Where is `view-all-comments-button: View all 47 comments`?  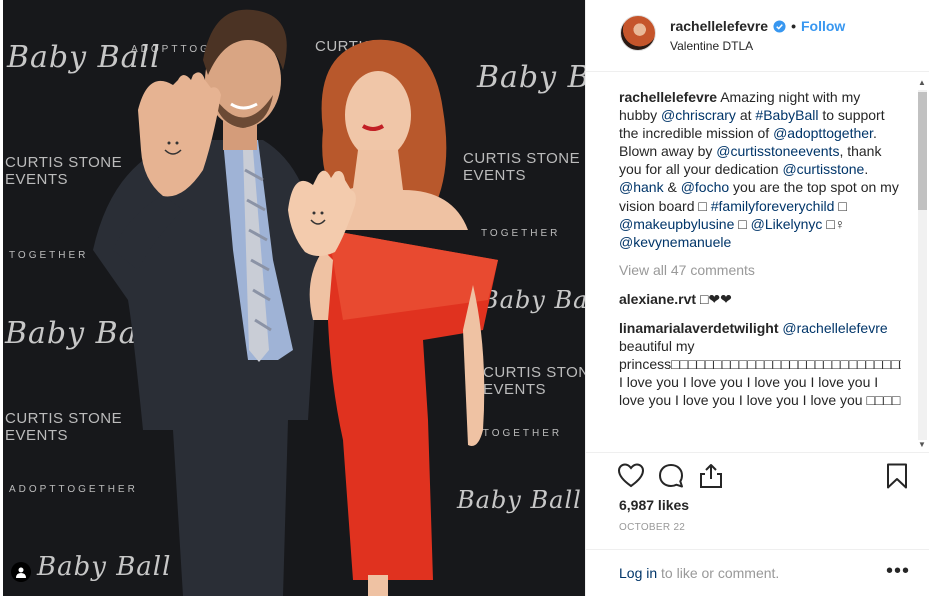 view-all-comments-button: View all 47 comments is located at coordinates (760, 270).